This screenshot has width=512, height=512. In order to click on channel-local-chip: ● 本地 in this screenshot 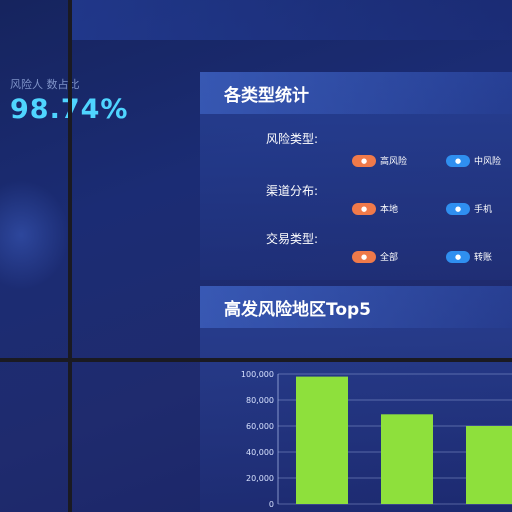, I will do `click(375, 208)`.